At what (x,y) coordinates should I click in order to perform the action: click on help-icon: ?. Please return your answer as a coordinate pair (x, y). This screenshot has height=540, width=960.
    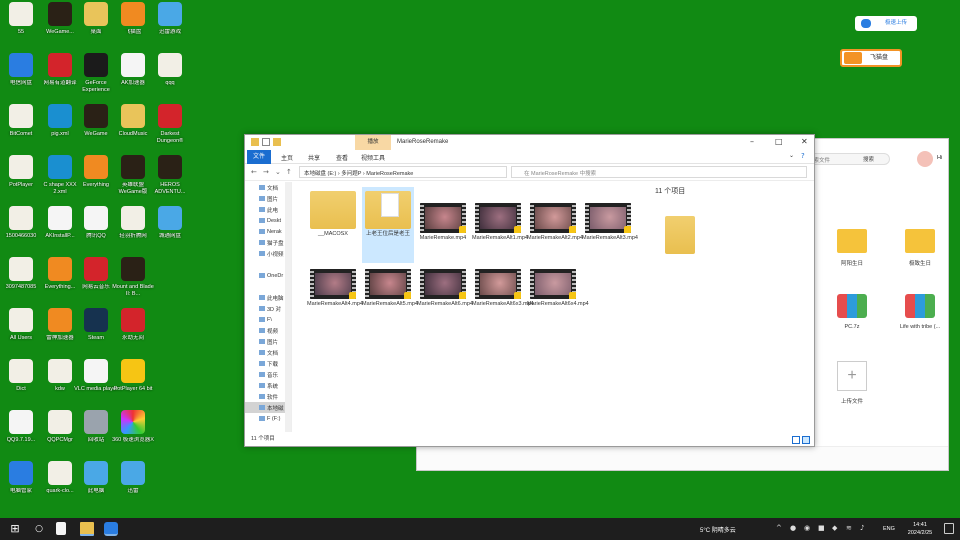
    Looking at the image, I should click on (803, 156).